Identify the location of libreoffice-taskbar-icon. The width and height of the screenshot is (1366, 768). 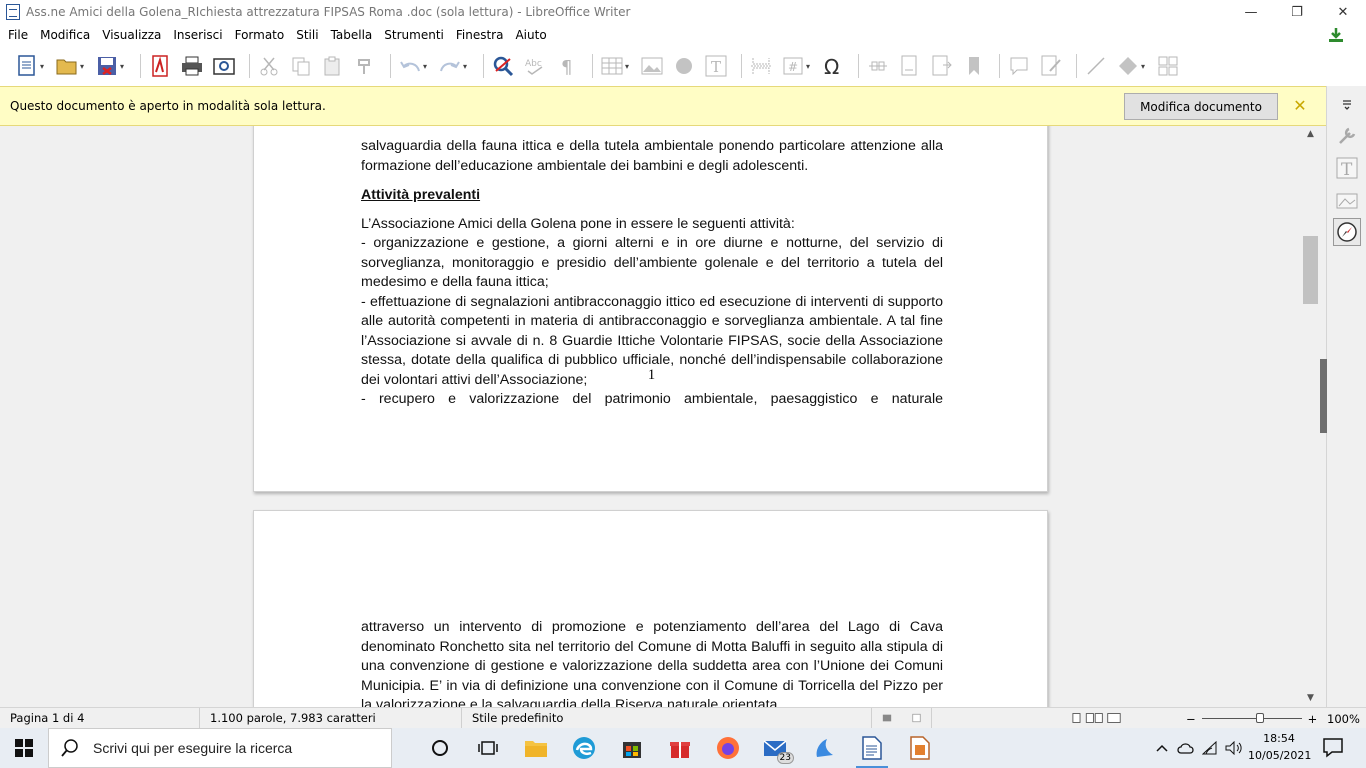
(920, 748).